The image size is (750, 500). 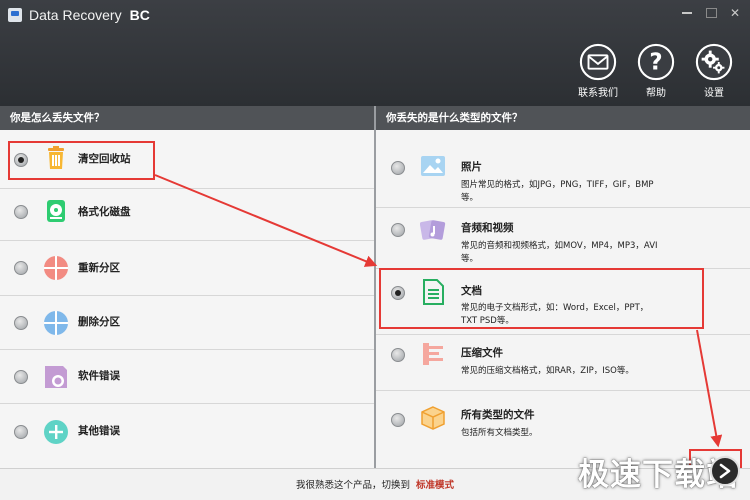 What do you see at coordinates (559, 252) in the screenshot?
I see `option-description: 常见的音频和视频格式，如MOV，MP4，MP3，AVI 等。` at bounding box center [559, 252].